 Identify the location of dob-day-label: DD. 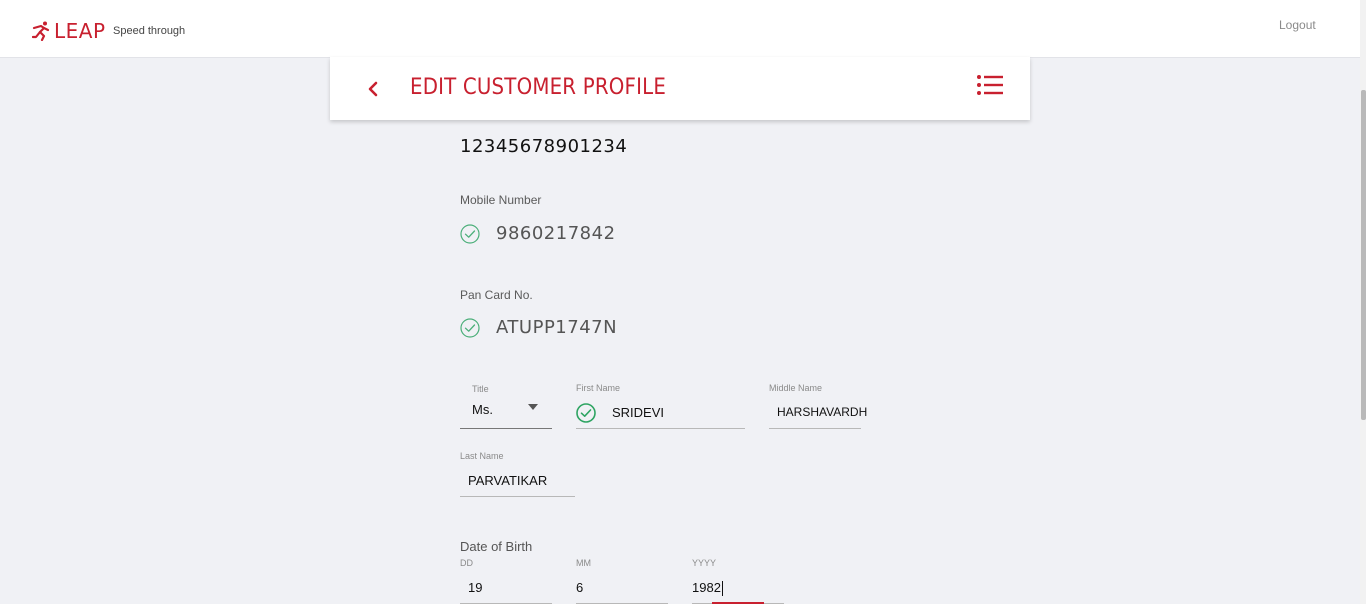
(466, 563).